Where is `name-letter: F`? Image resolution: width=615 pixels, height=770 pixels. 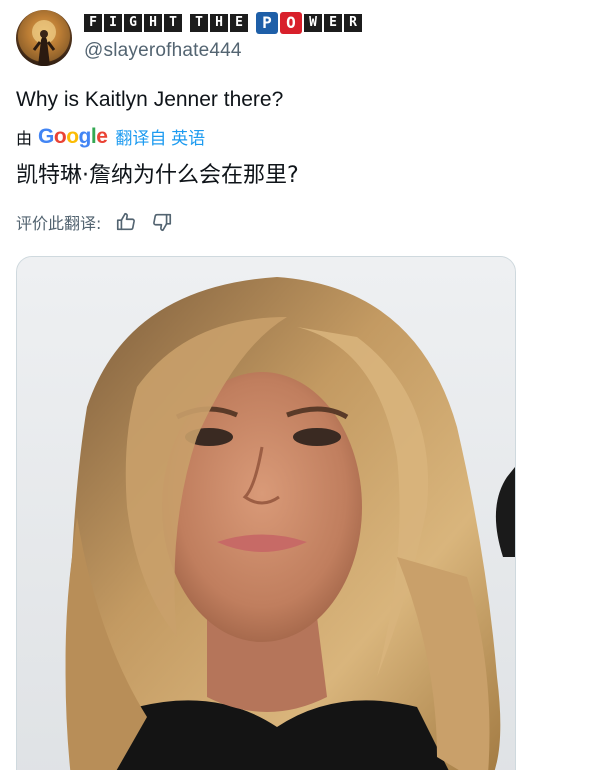
name-letter: F is located at coordinates (93, 23).